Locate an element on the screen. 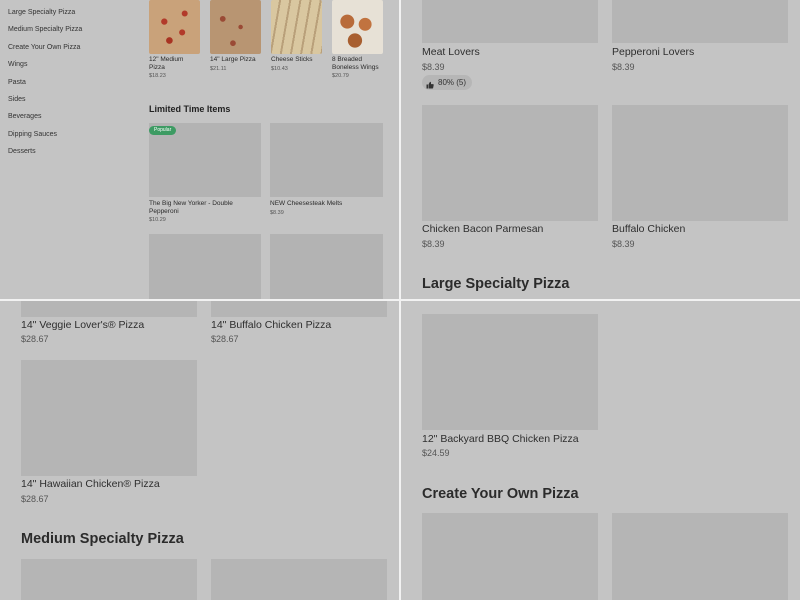 The height and width of the screenshot is (600, 800). menu-item-name: 14" Veggie Lover's® Pizza is located at coordinates (82, 325).